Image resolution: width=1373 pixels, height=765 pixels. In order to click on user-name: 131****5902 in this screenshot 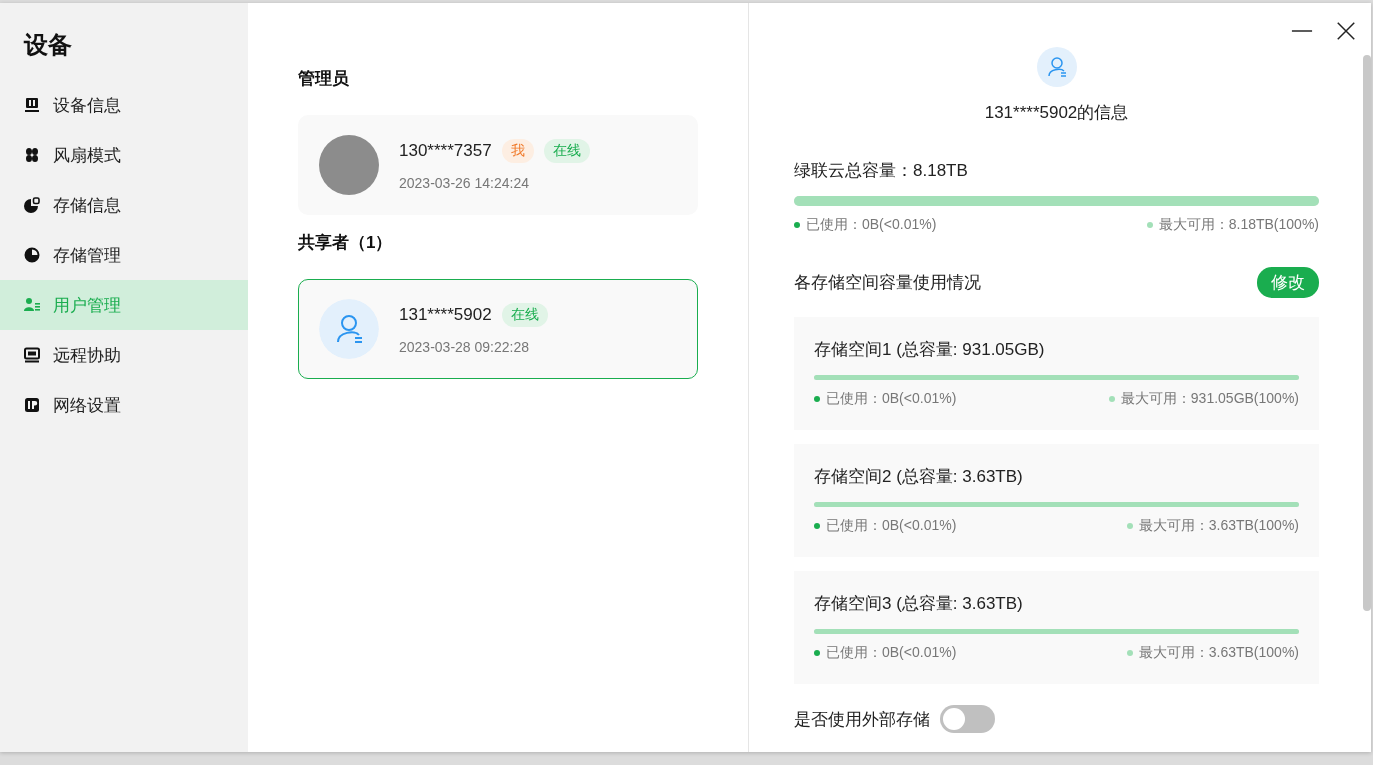, I will do `click(445, 315)`.